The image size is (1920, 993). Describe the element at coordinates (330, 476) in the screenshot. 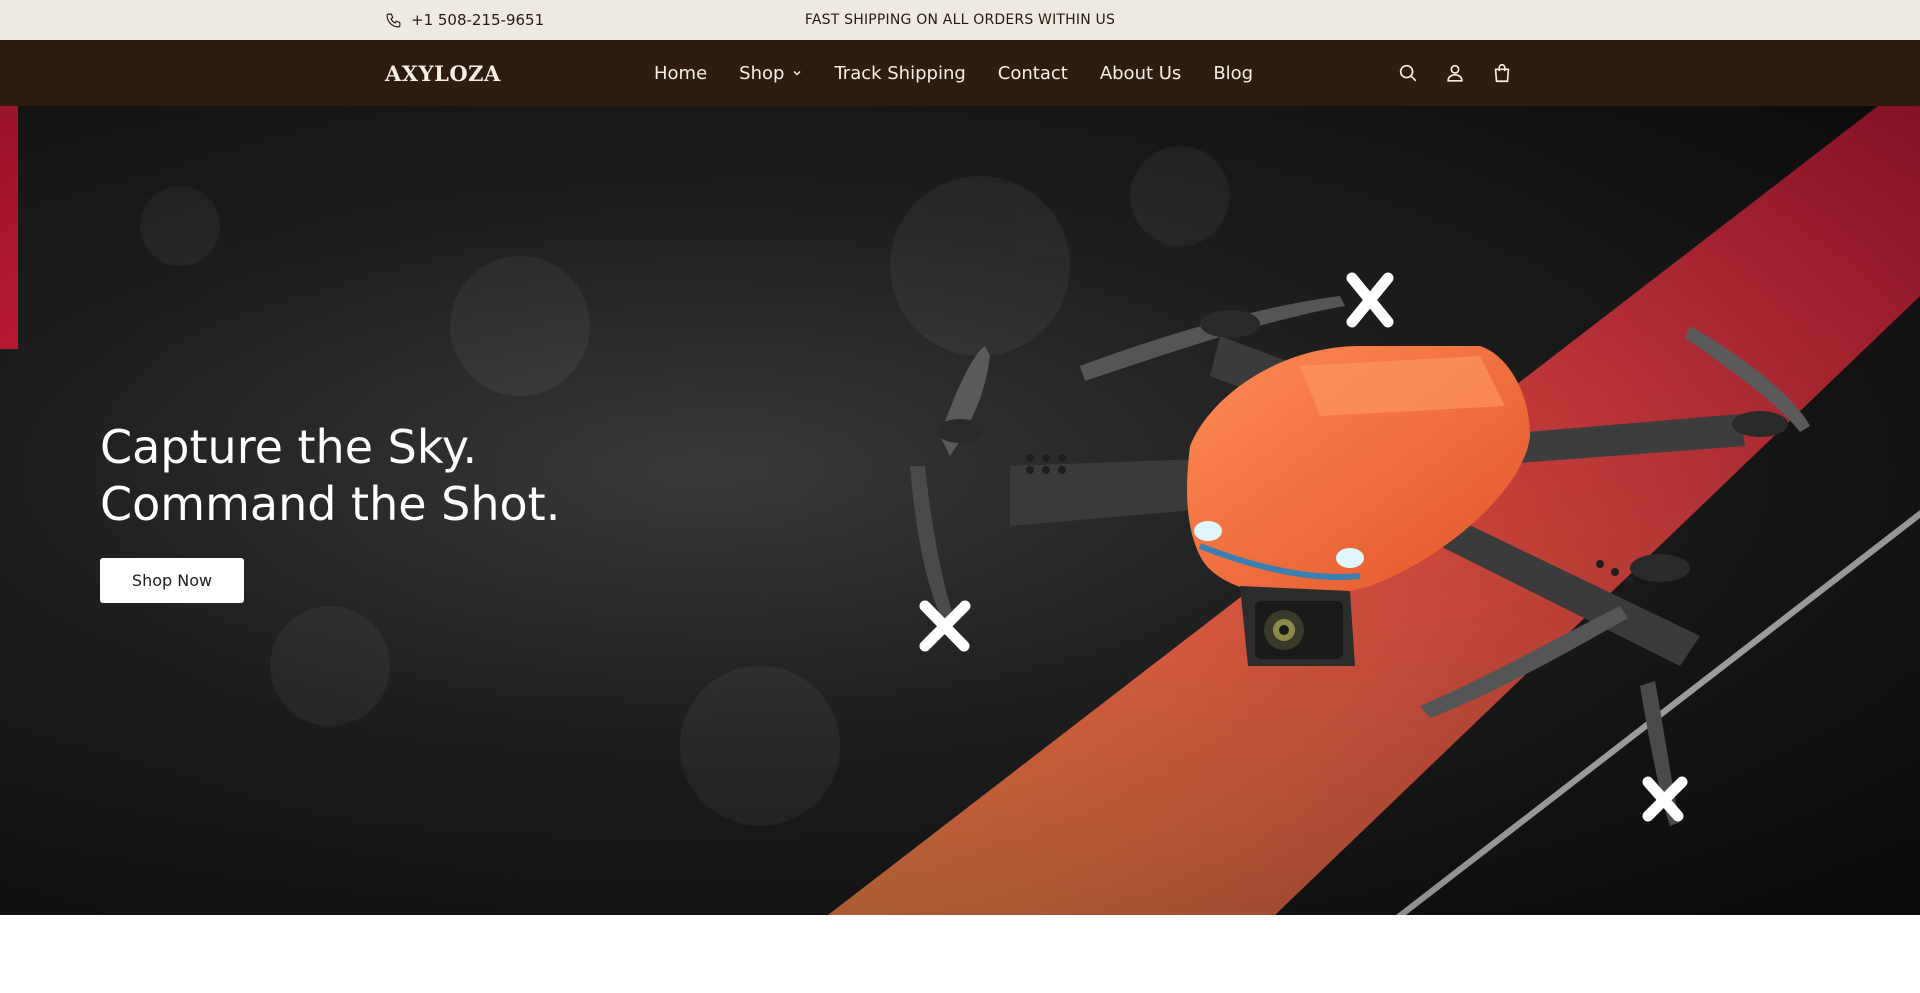

I see `hero-title: Capture the Sky. Command the Shot.` at that location.